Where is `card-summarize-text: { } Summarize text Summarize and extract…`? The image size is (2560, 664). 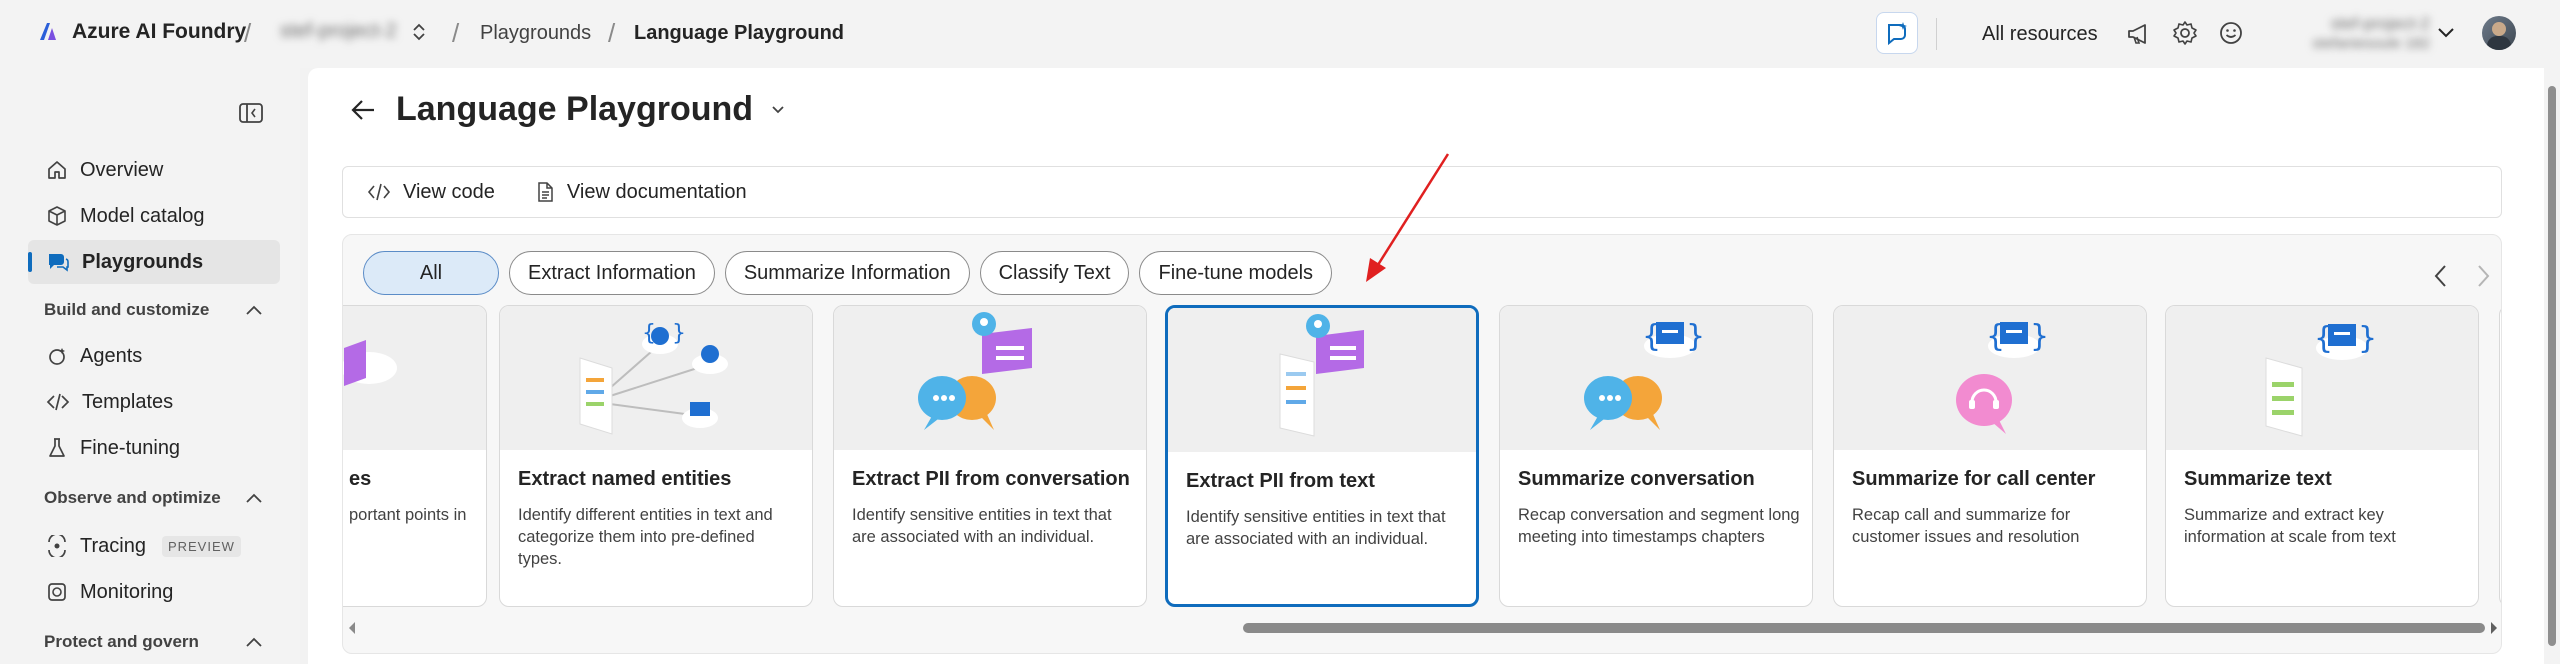
card-summarize-text: { } Summarize text Summarize and extract… is located at coordinates (2322, 456).